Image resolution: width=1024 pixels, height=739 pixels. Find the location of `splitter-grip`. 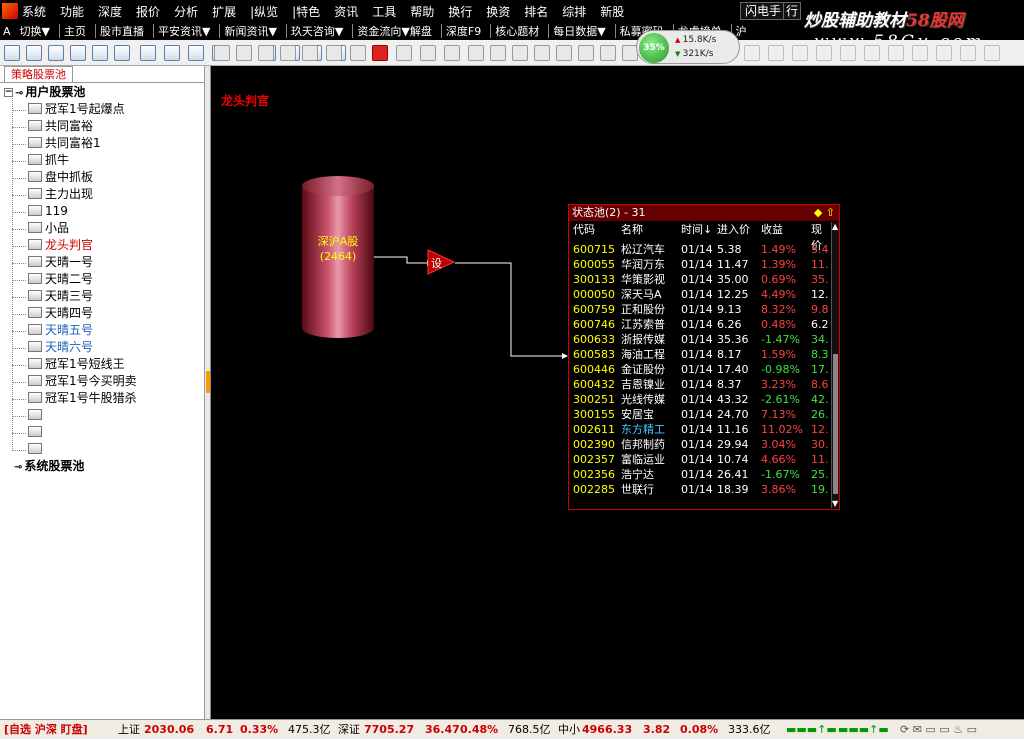

splitter-grip is located at coordinates (208, 382).